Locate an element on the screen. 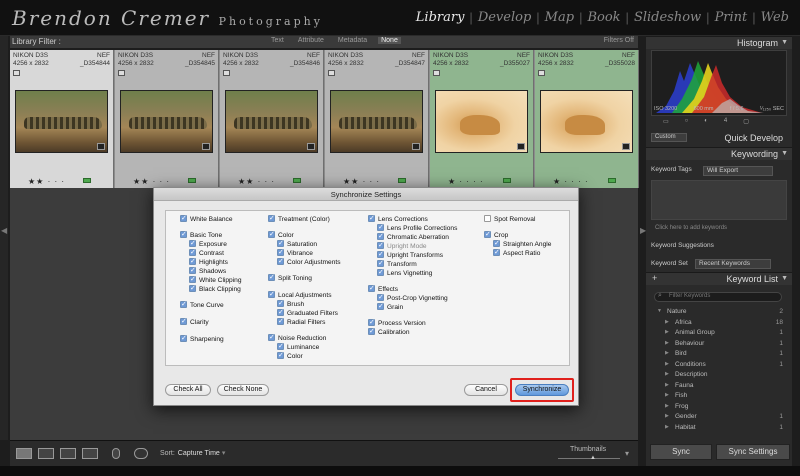 The image size is (800, 476). grid-view-icon is located at coordinates (24, 453).